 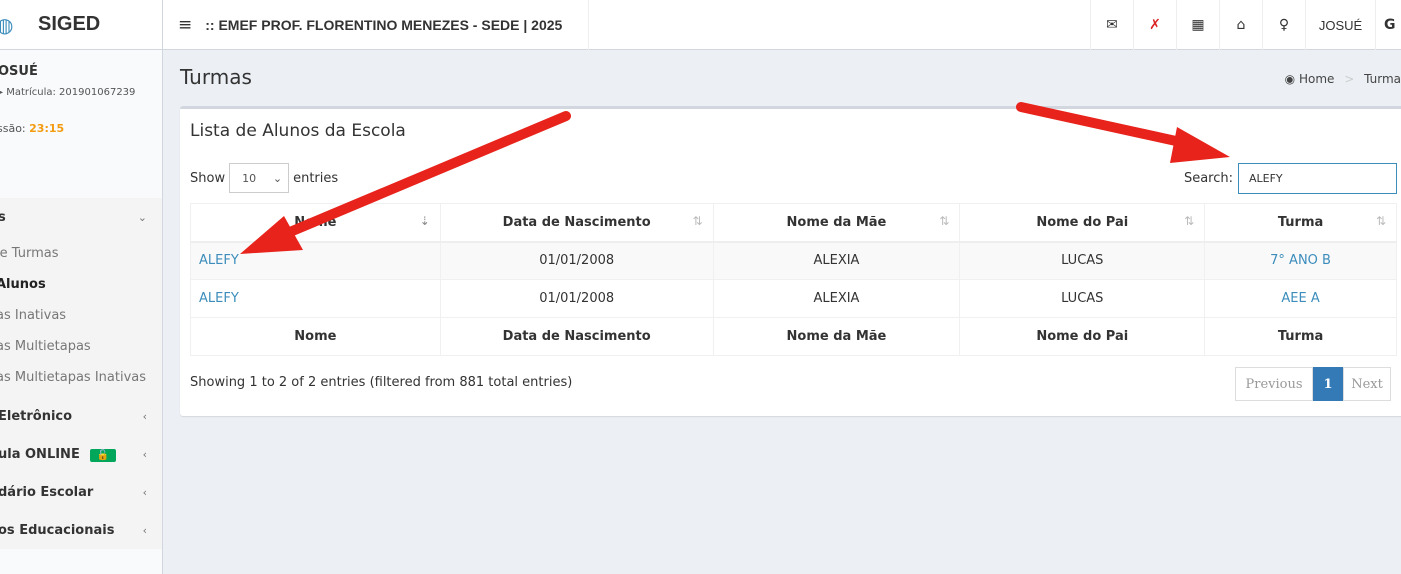 What do you see at coordinates (185, 25) in the screenshot?
I see `hamburger-icon: ≡` at bounding box center [185, 25].